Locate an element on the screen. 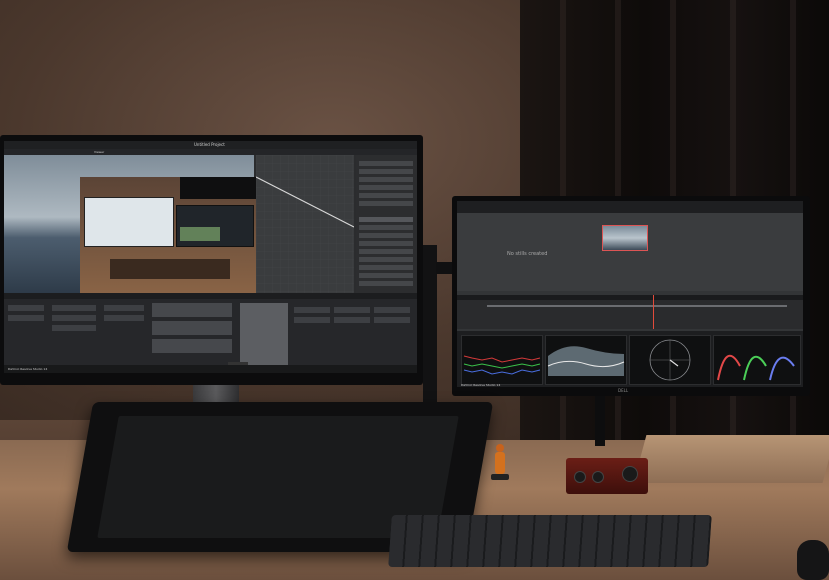  mini-timeline is located at coordinates (630, 312).